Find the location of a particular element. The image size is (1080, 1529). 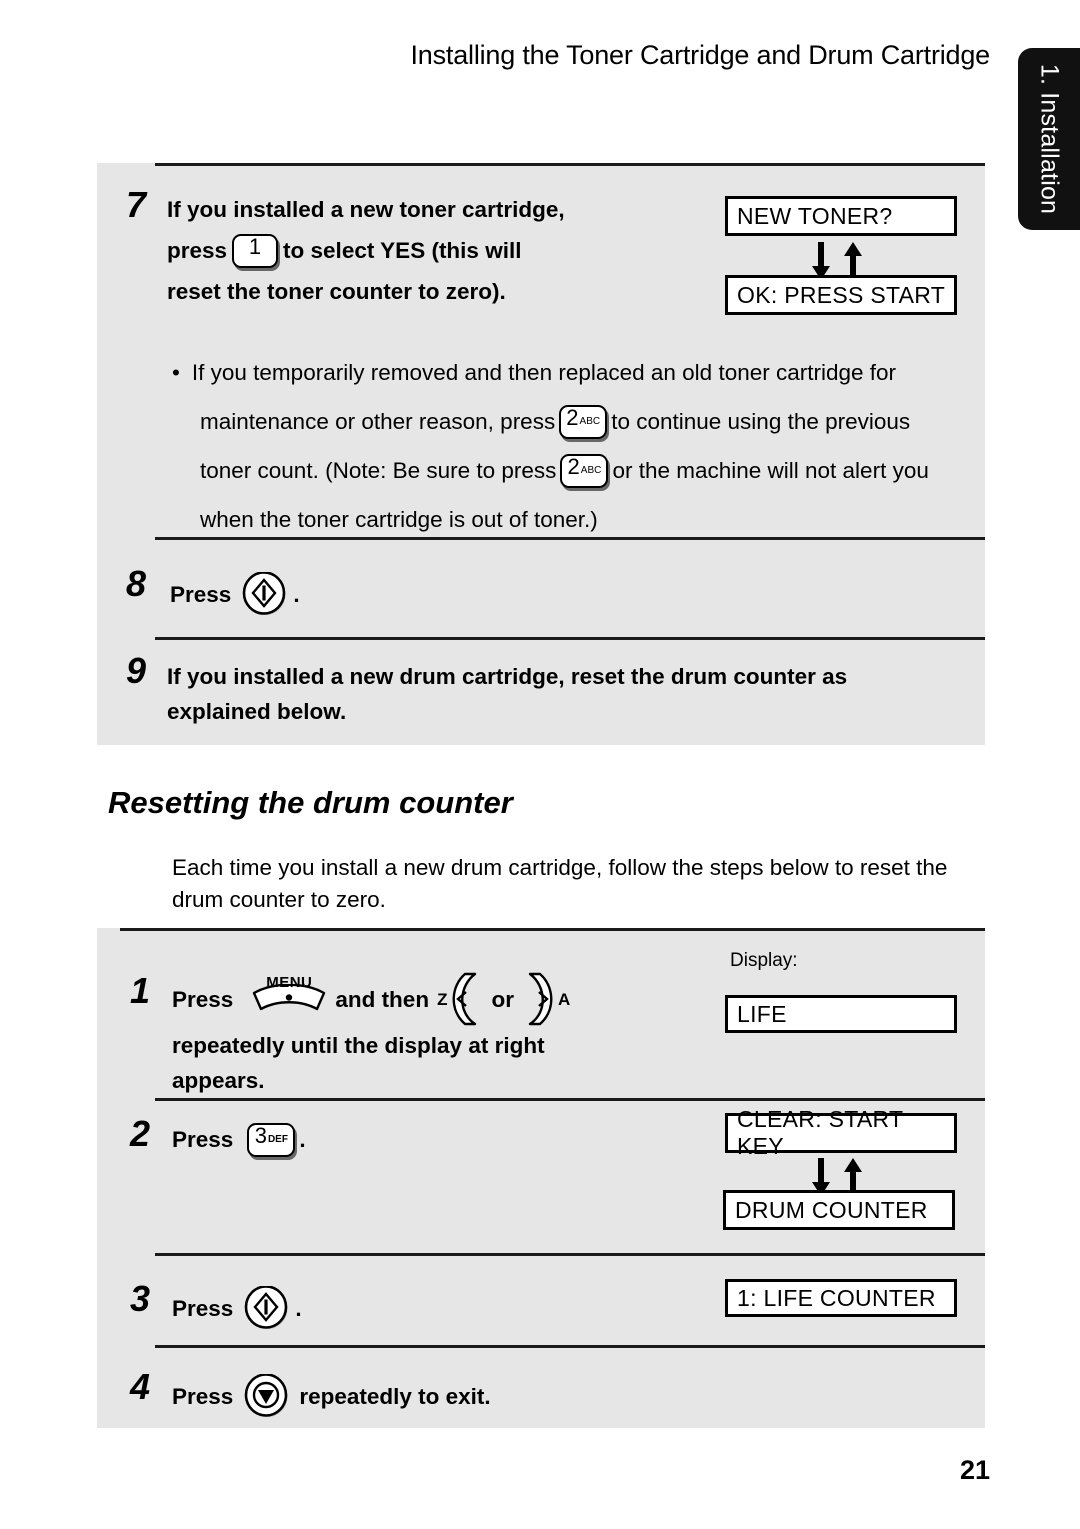

drum-step-2-pre: Press is located at coordinates (203, 1139).